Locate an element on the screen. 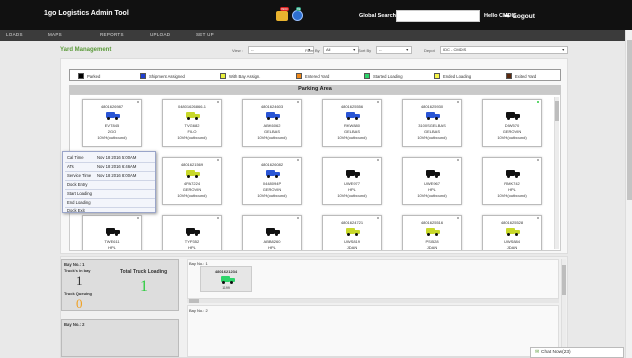 This screenshot has height=358, width=632. bay-scroll-thumb is located at coordinates (194, 301).